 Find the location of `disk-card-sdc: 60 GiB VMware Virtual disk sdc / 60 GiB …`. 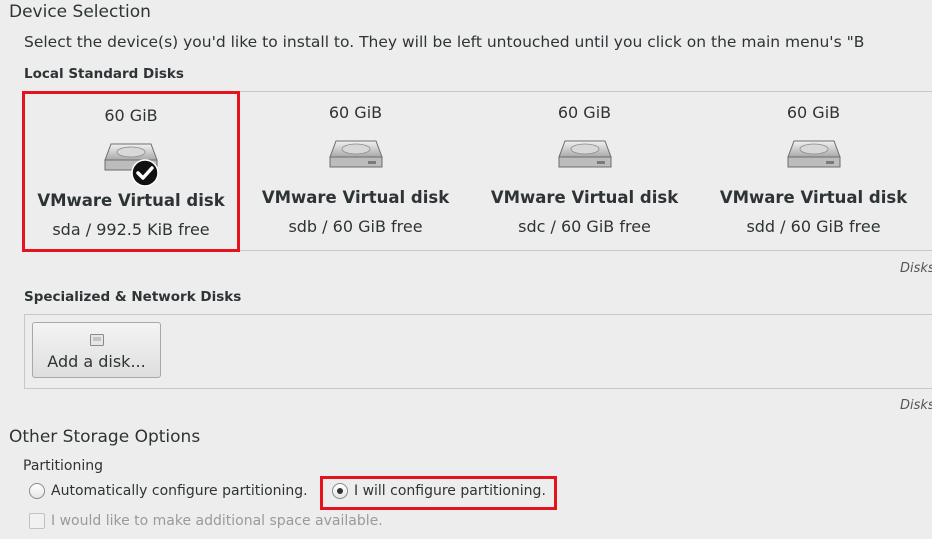

disk-card-sdc: 60 GiB VMware Virtual disk sdc / 60 GiB … is located at coordinates (584, 171).